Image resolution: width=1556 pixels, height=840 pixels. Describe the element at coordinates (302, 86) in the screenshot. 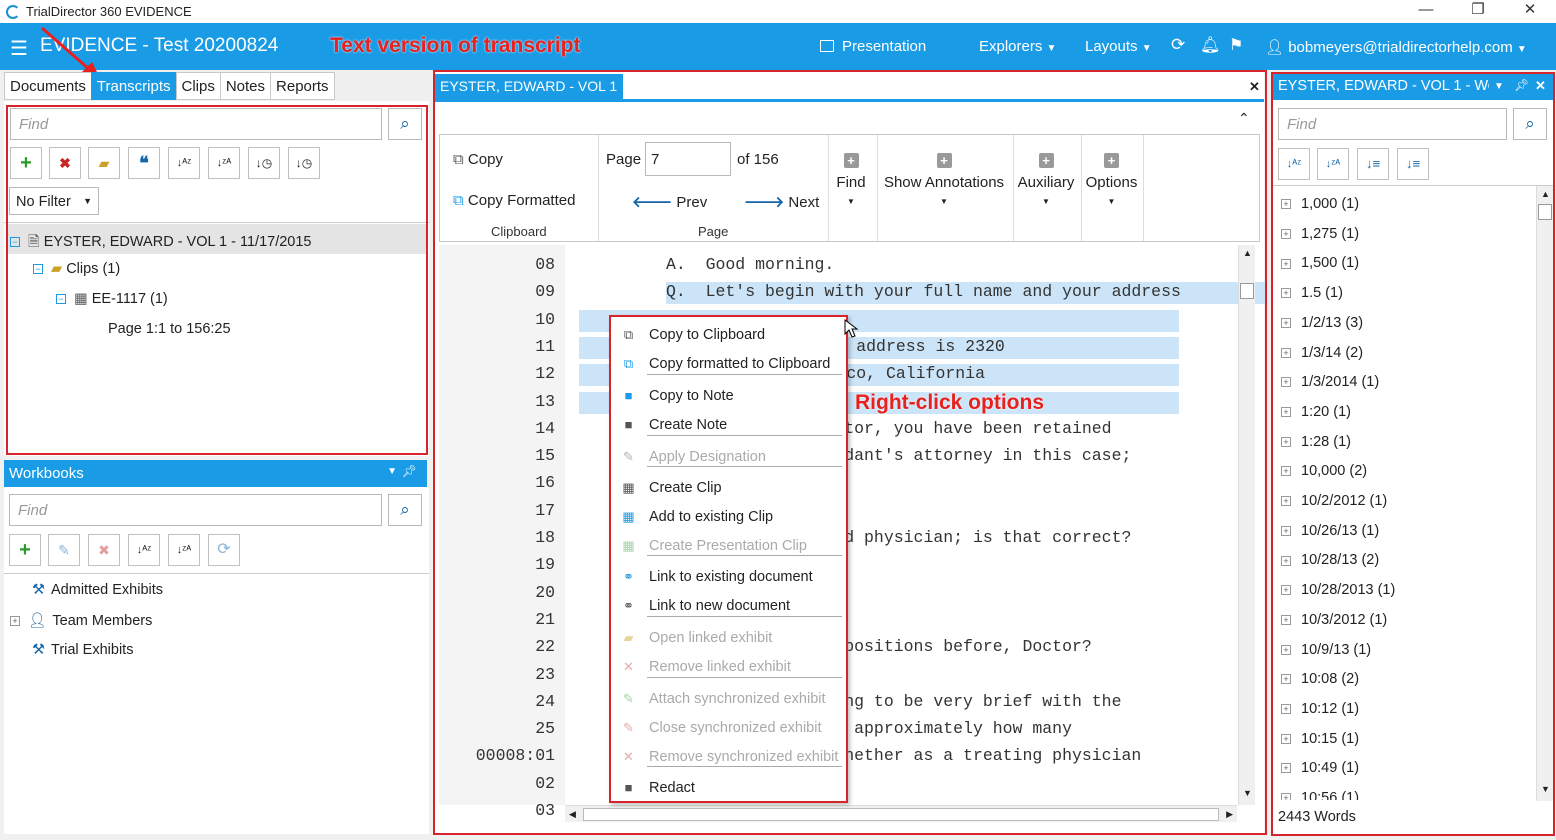

I see `tab-reports: Reports` at that location.